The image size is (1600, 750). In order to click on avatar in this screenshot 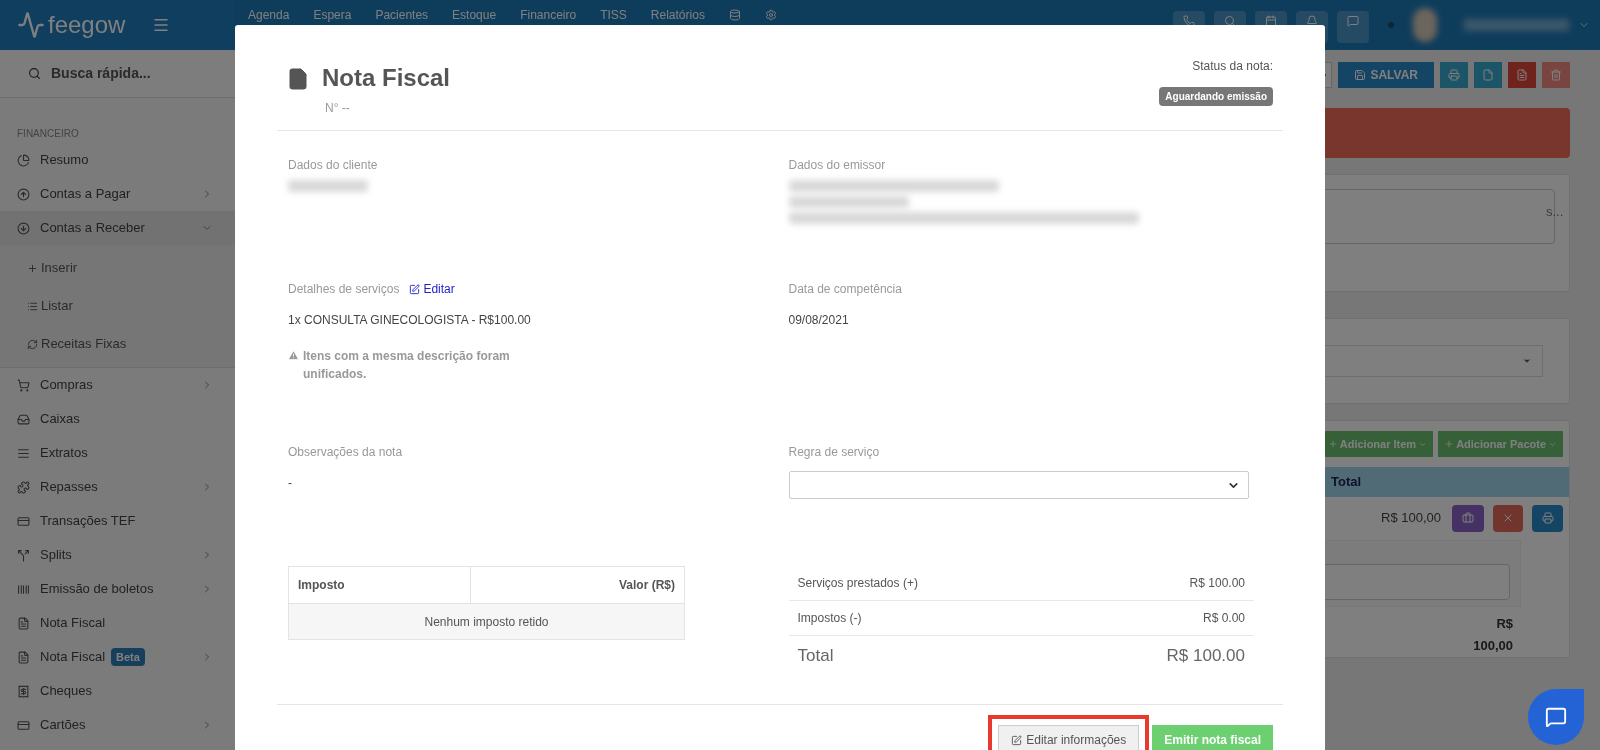, I will do `click(1425, 25)`.